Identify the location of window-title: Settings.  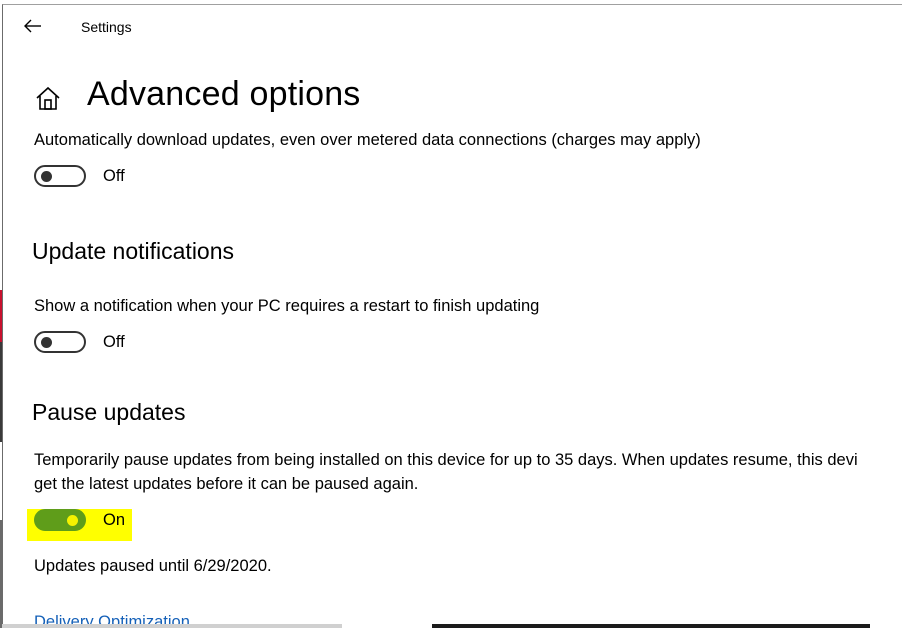
(106, 27).